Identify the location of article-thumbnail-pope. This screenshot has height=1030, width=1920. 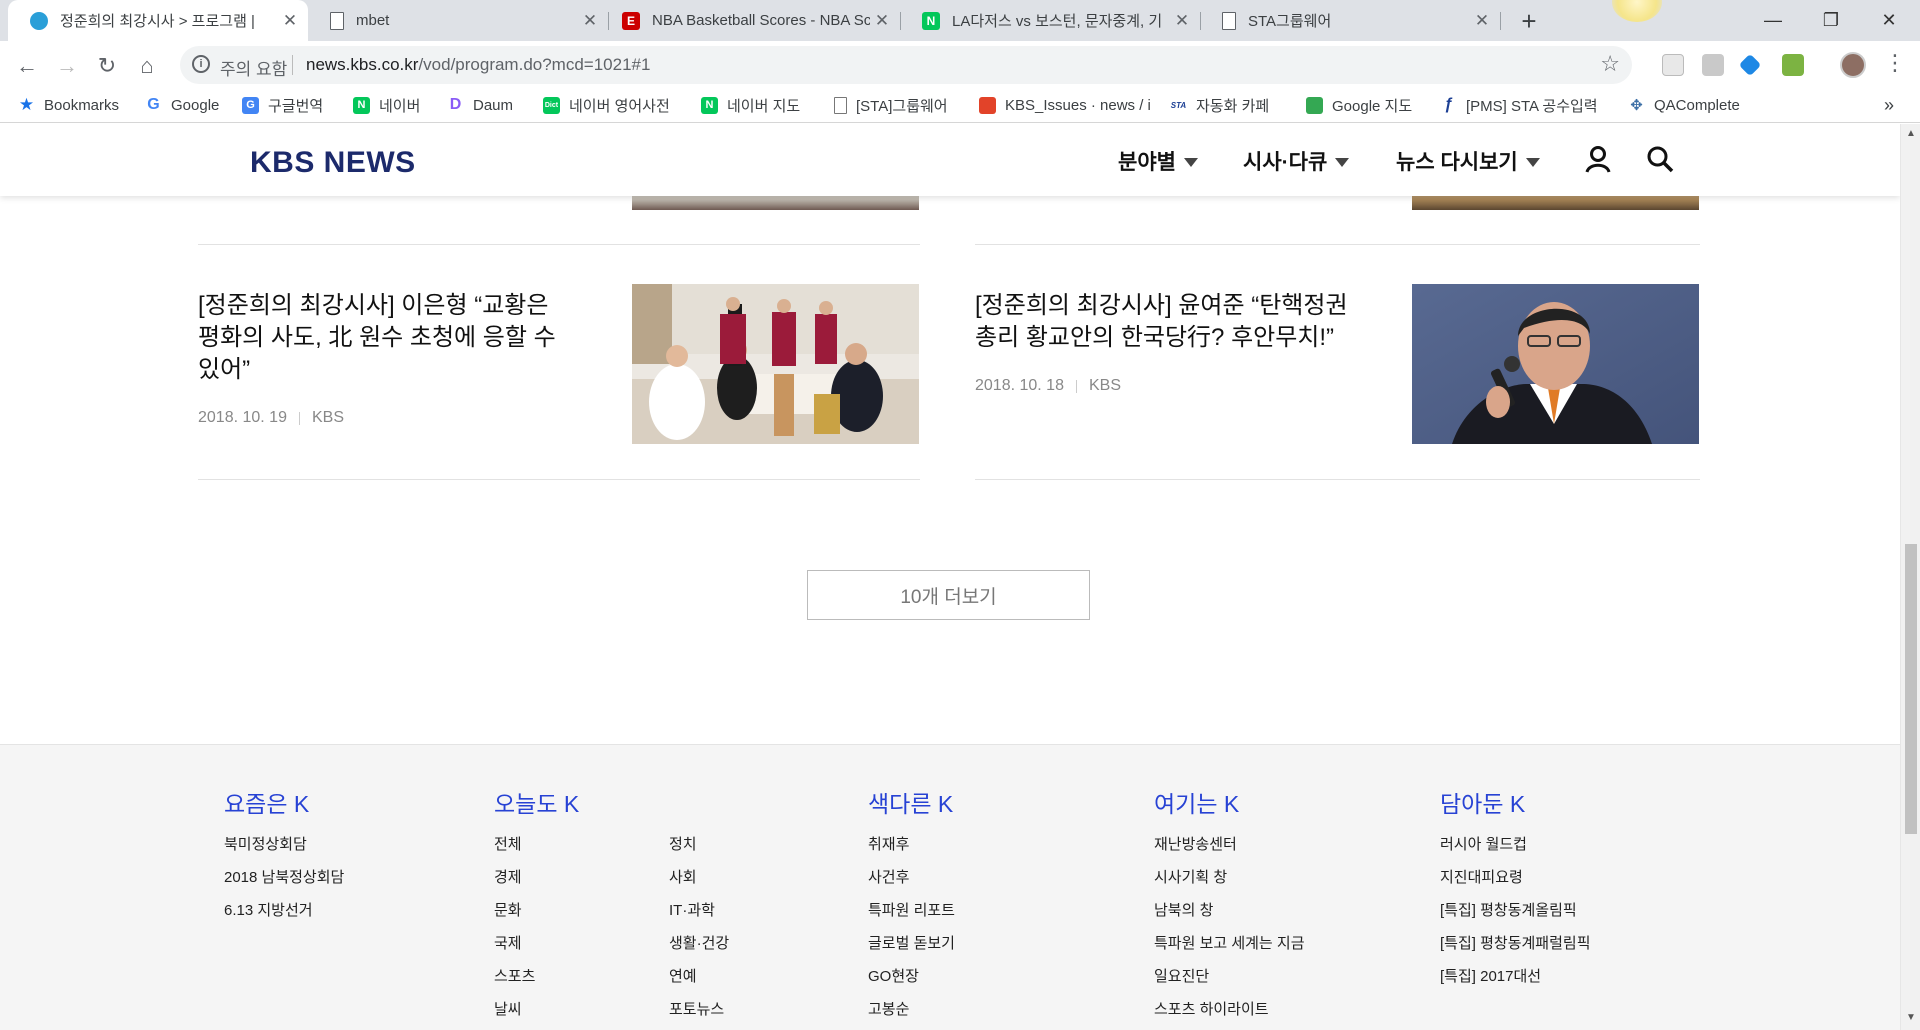
(775, 364).